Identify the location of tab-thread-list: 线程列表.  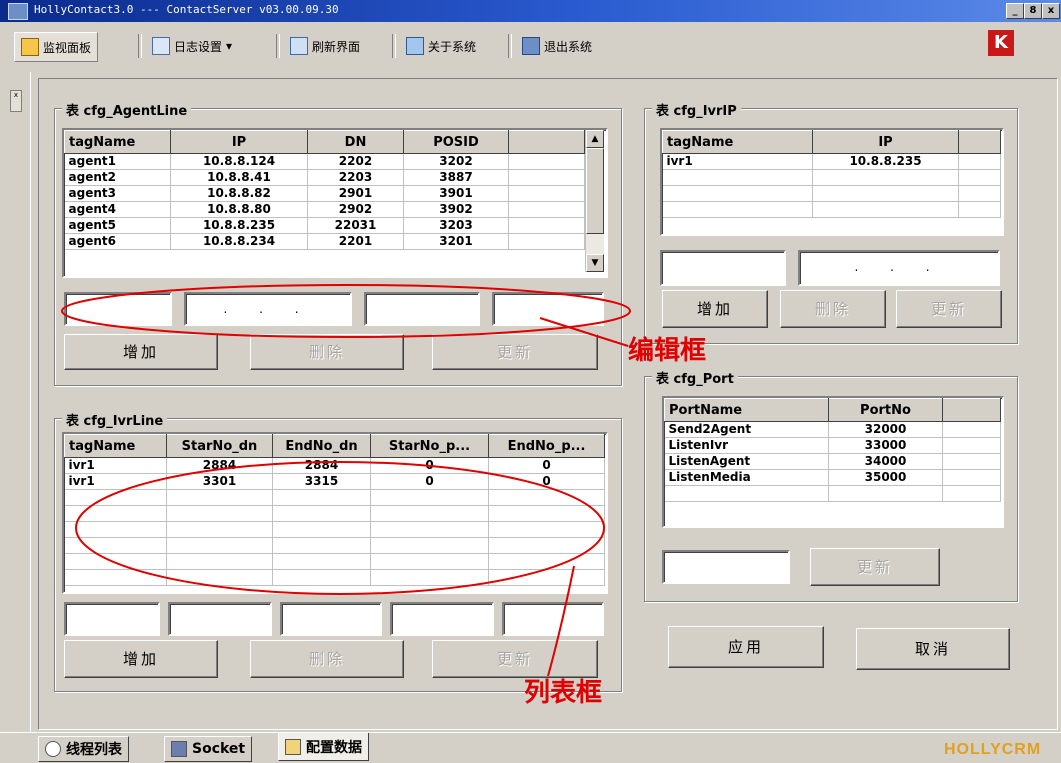
(83, 749).